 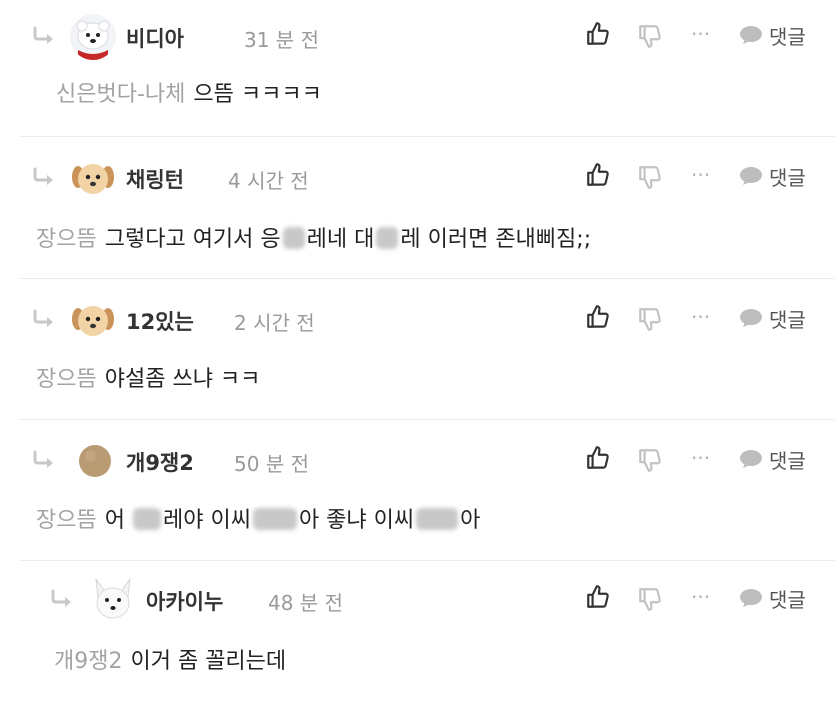 I want to click on timestamp: 31 분 전, so click(x=281, y=40).